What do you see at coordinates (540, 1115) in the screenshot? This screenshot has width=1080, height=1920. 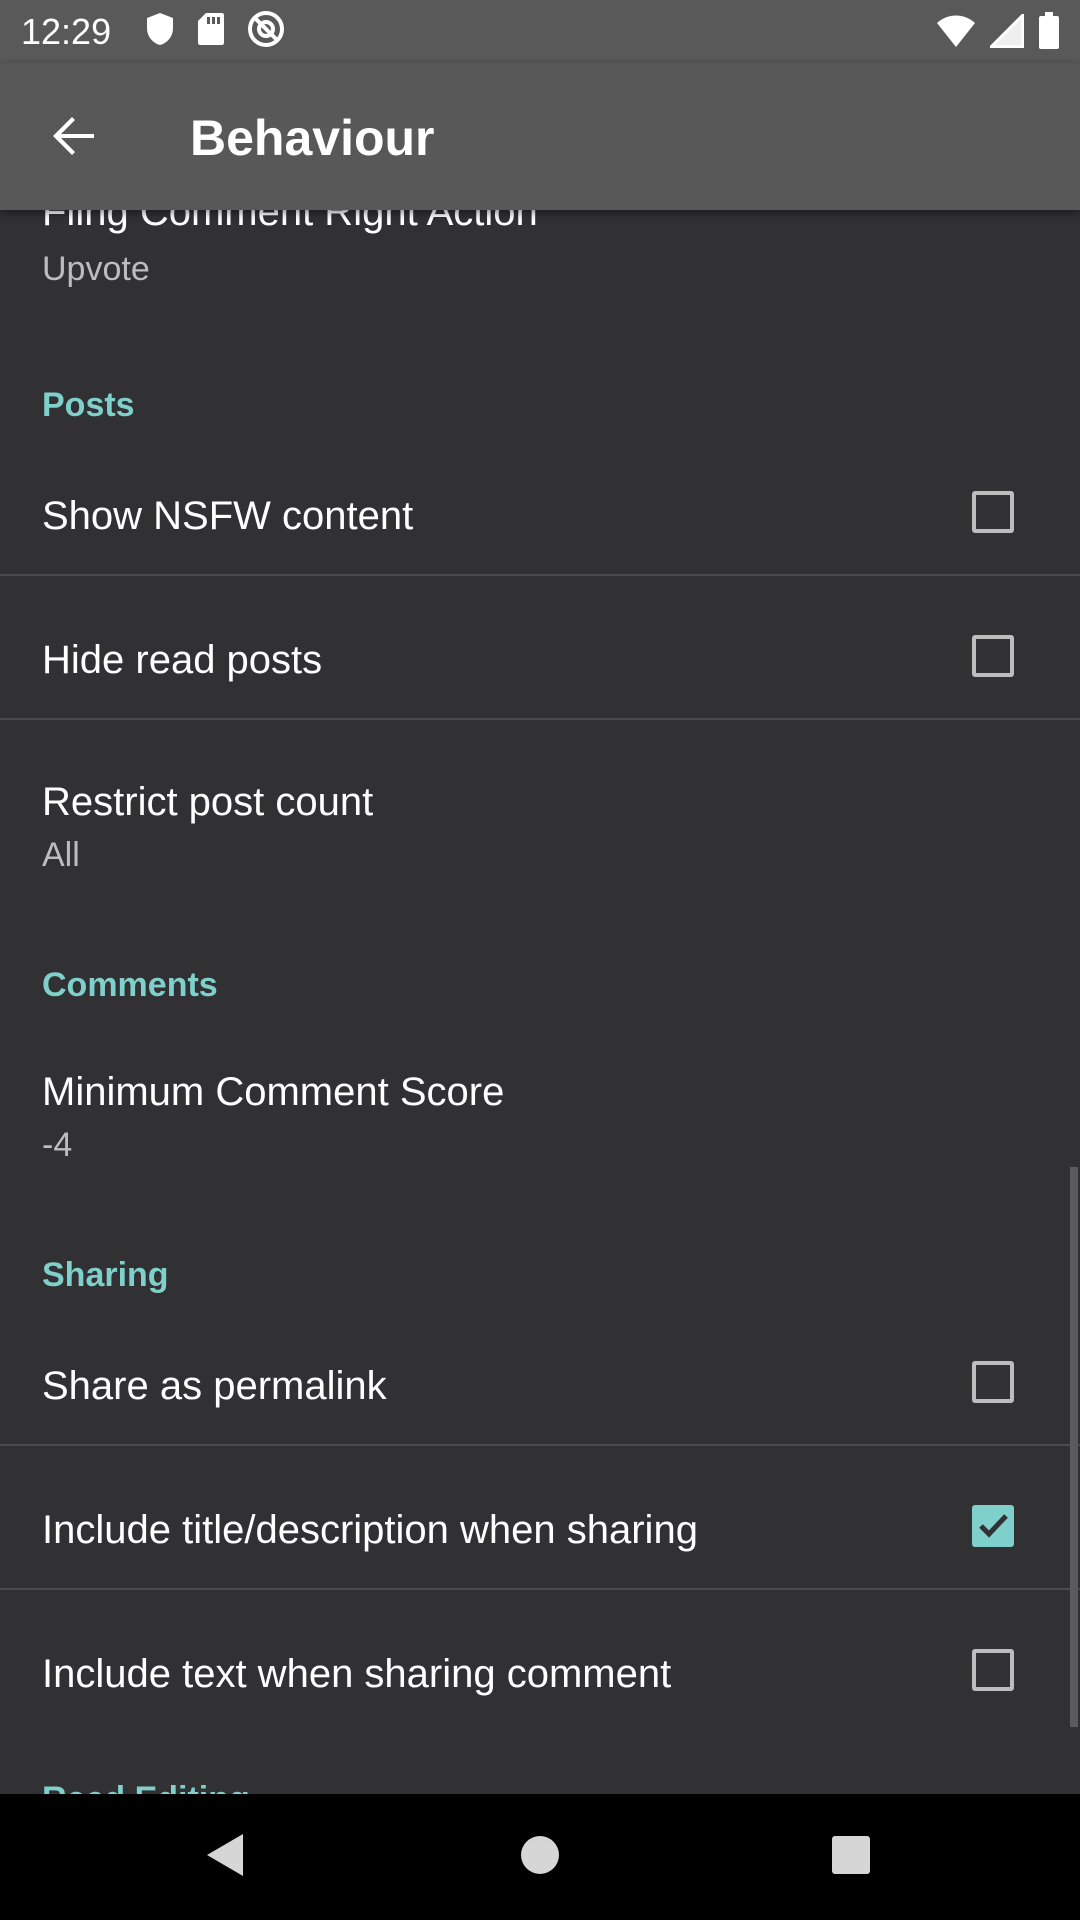 I see `pref-minimum-comment-score: Minimum Comment Score -4` at bounding box center [540, 1115].